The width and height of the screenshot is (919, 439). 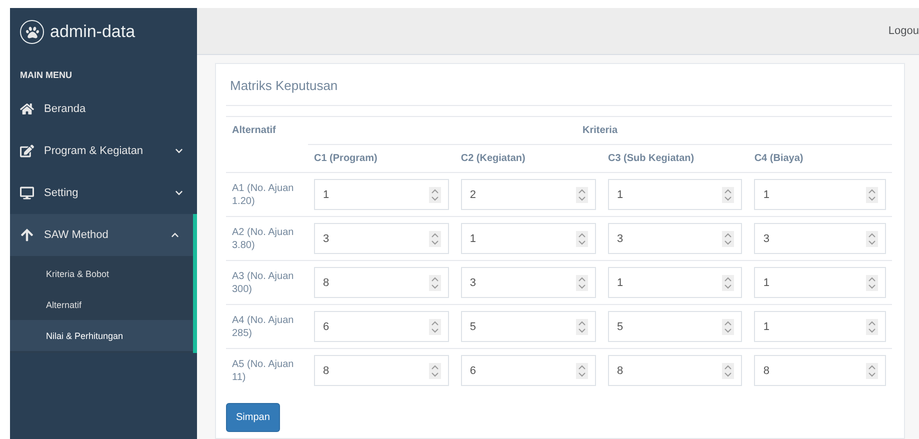 What do you see at coordinates (27, 151) in the screenshot?
I see `edit-icon` at bounding box center [27, 151].